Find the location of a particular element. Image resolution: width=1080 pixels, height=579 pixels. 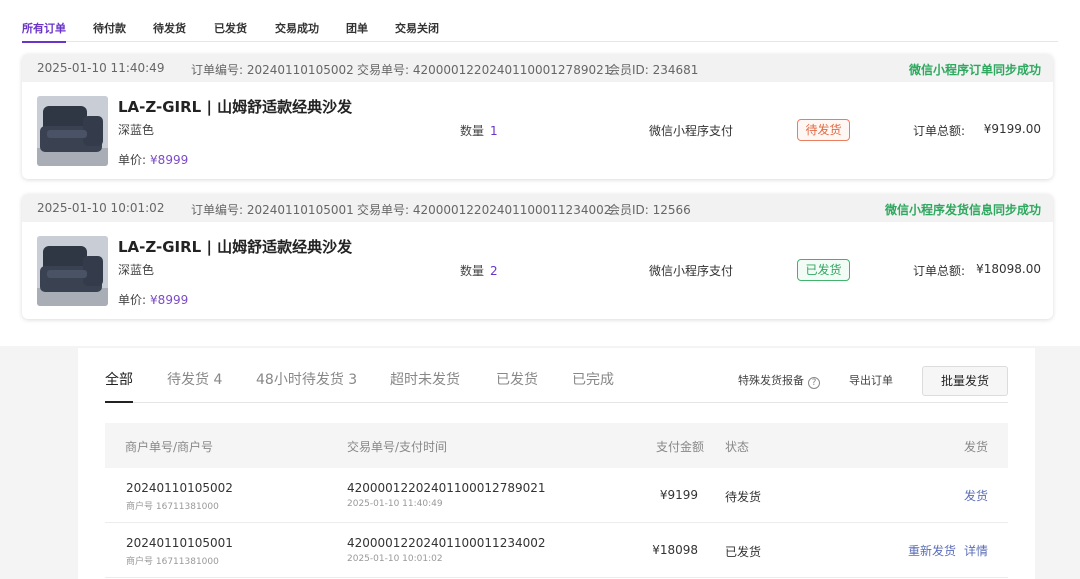

sync-status: 微信小程序订单同步成功 is located at coordinates (974, 70).